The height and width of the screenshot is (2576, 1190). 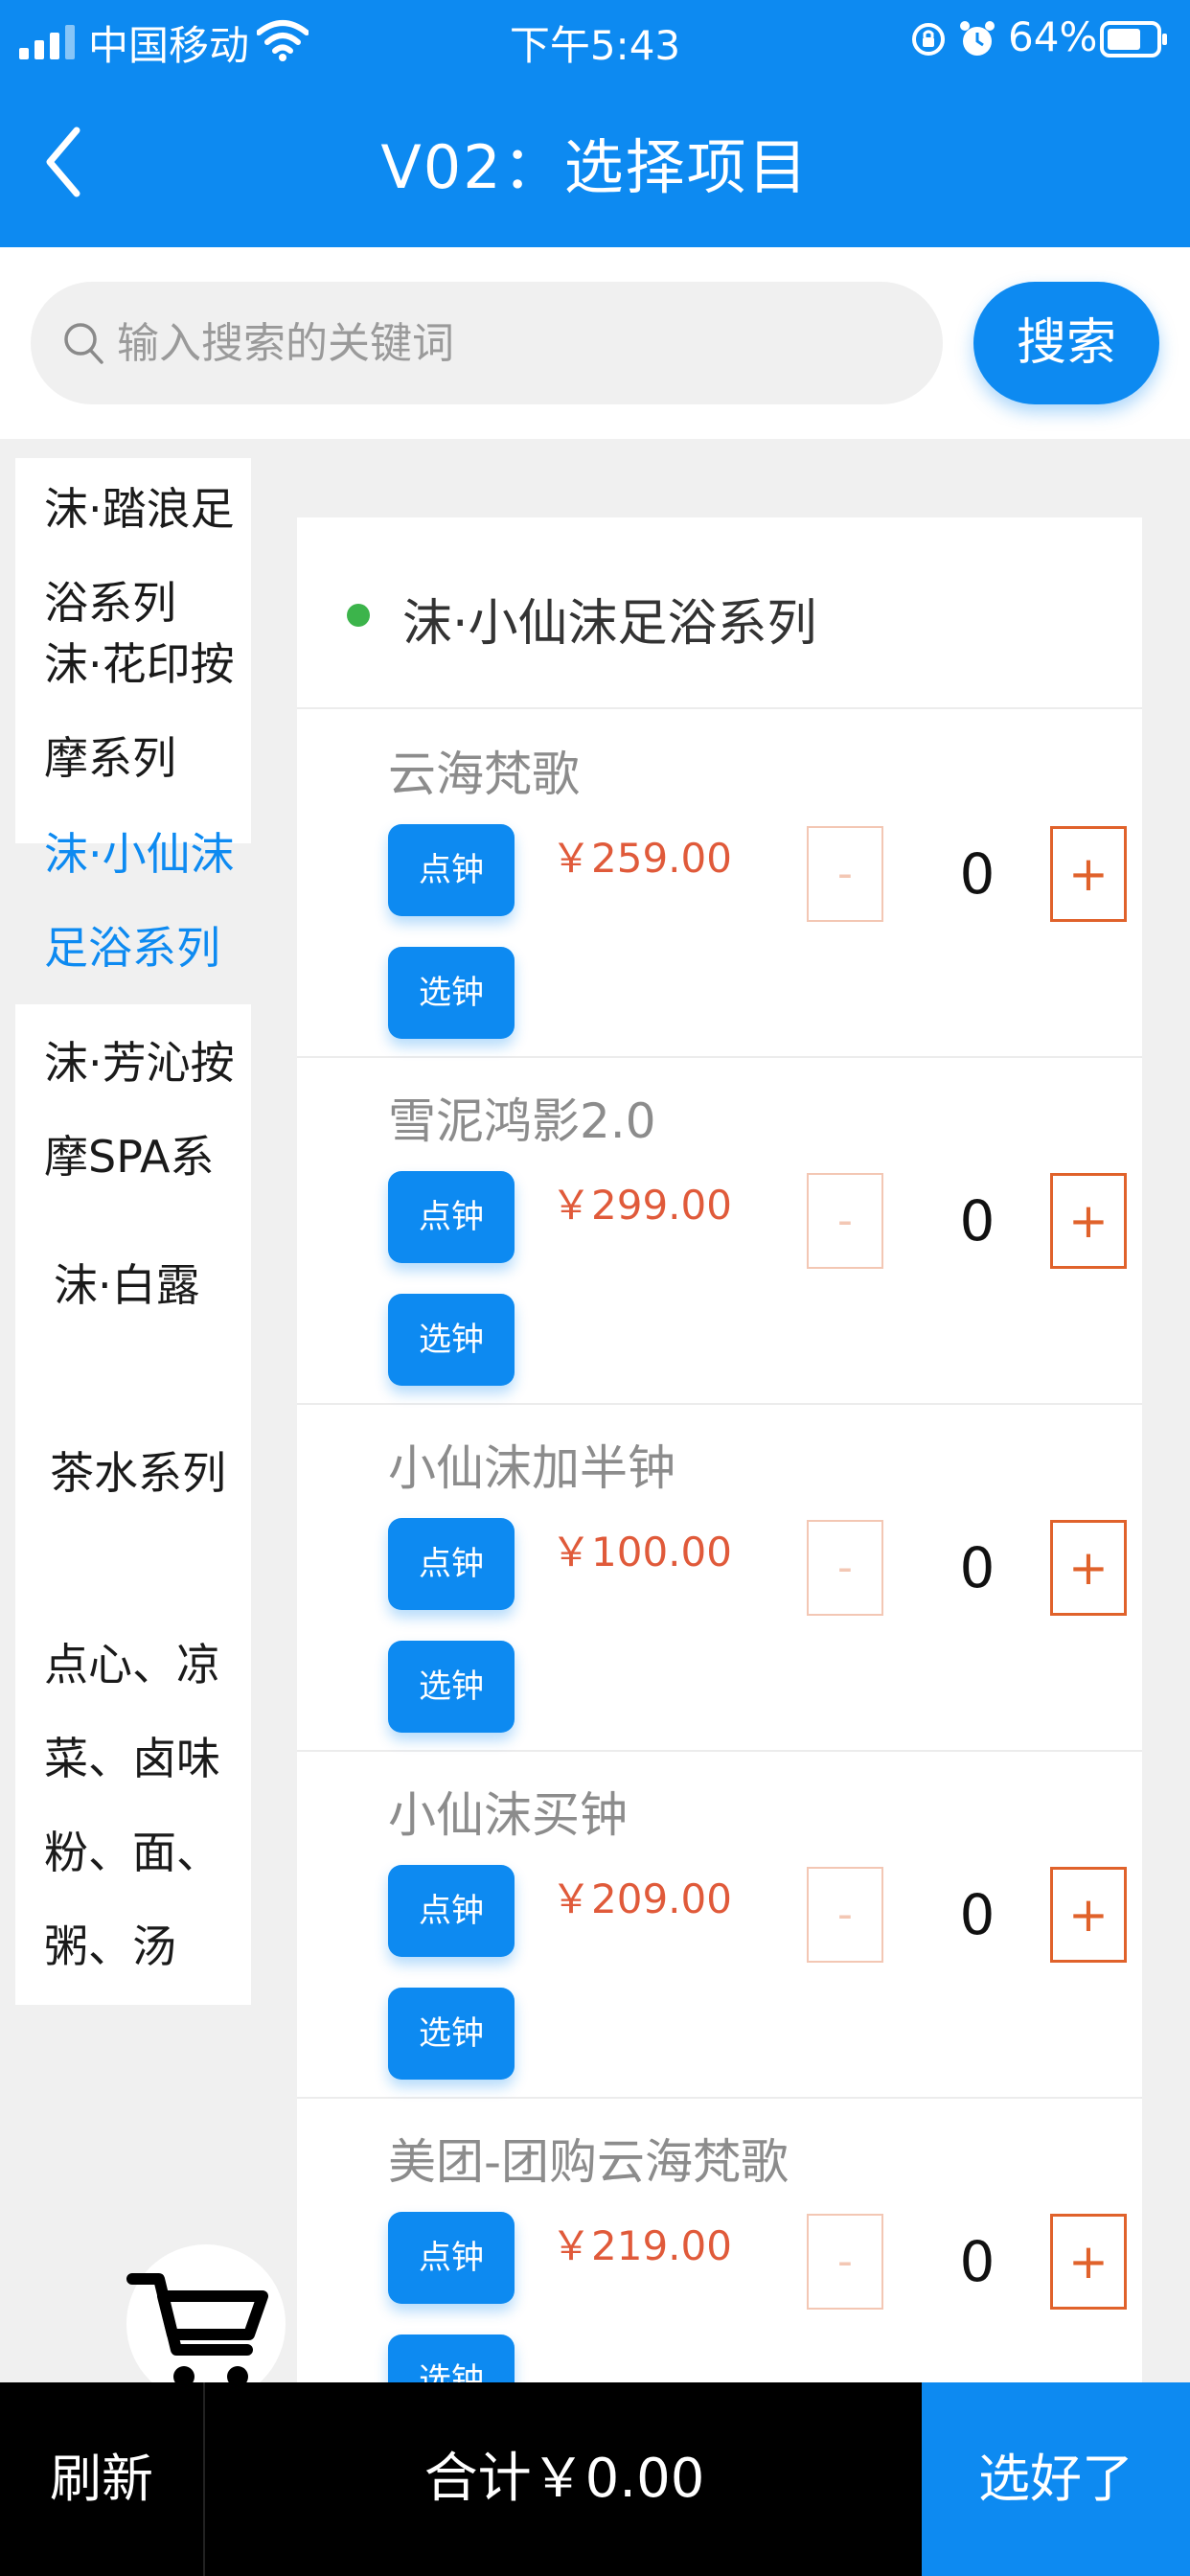 What do you see at coordinates (127, 1285) in the screenshot?
I see `category-label: 沫·白露` at bounding box center [127, 1285].